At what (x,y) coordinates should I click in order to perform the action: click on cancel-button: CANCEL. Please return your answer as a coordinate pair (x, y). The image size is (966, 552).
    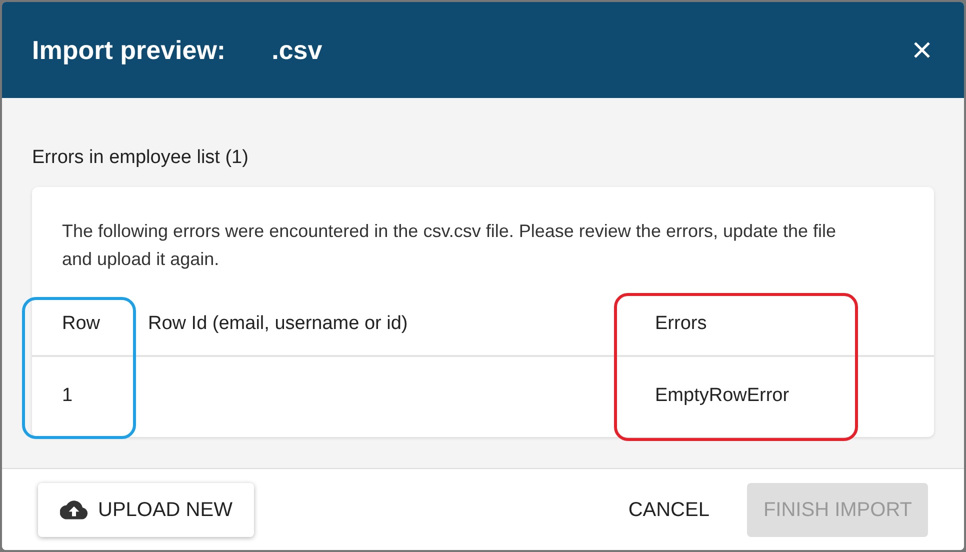
    Looking at the image, I should click on (669, 509).